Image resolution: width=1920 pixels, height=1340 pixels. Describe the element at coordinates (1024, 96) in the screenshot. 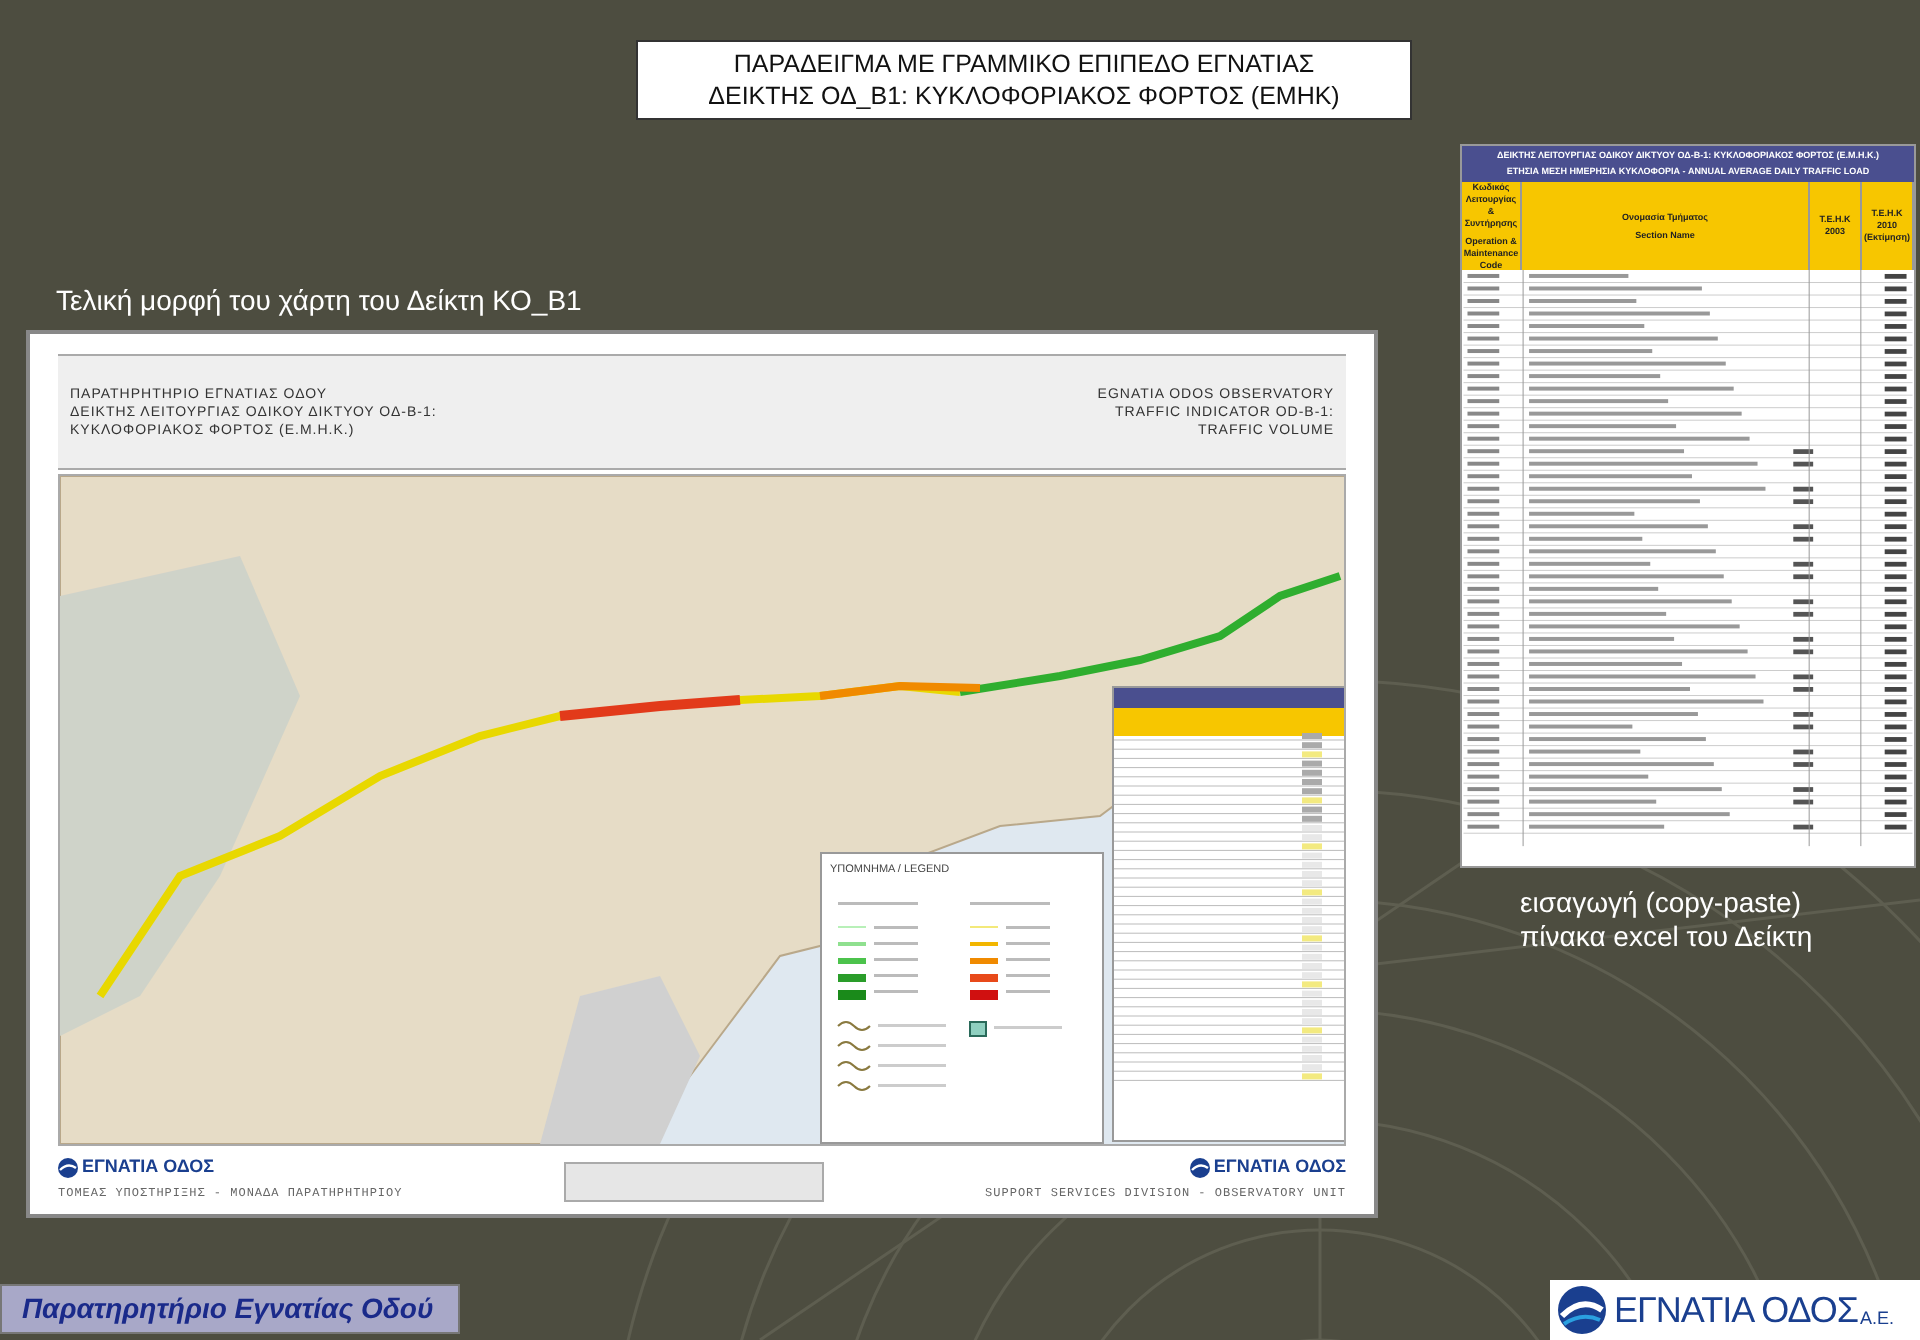

I see `slide-title-line: ΔΕΙΚΤΗΣ ΟΔ_Β1: ΚΥΚΛΟΦΟΡΙΑΚΟΣ ΦΟΡΤΟΣ (ΕΜΗΚ)` at that location.